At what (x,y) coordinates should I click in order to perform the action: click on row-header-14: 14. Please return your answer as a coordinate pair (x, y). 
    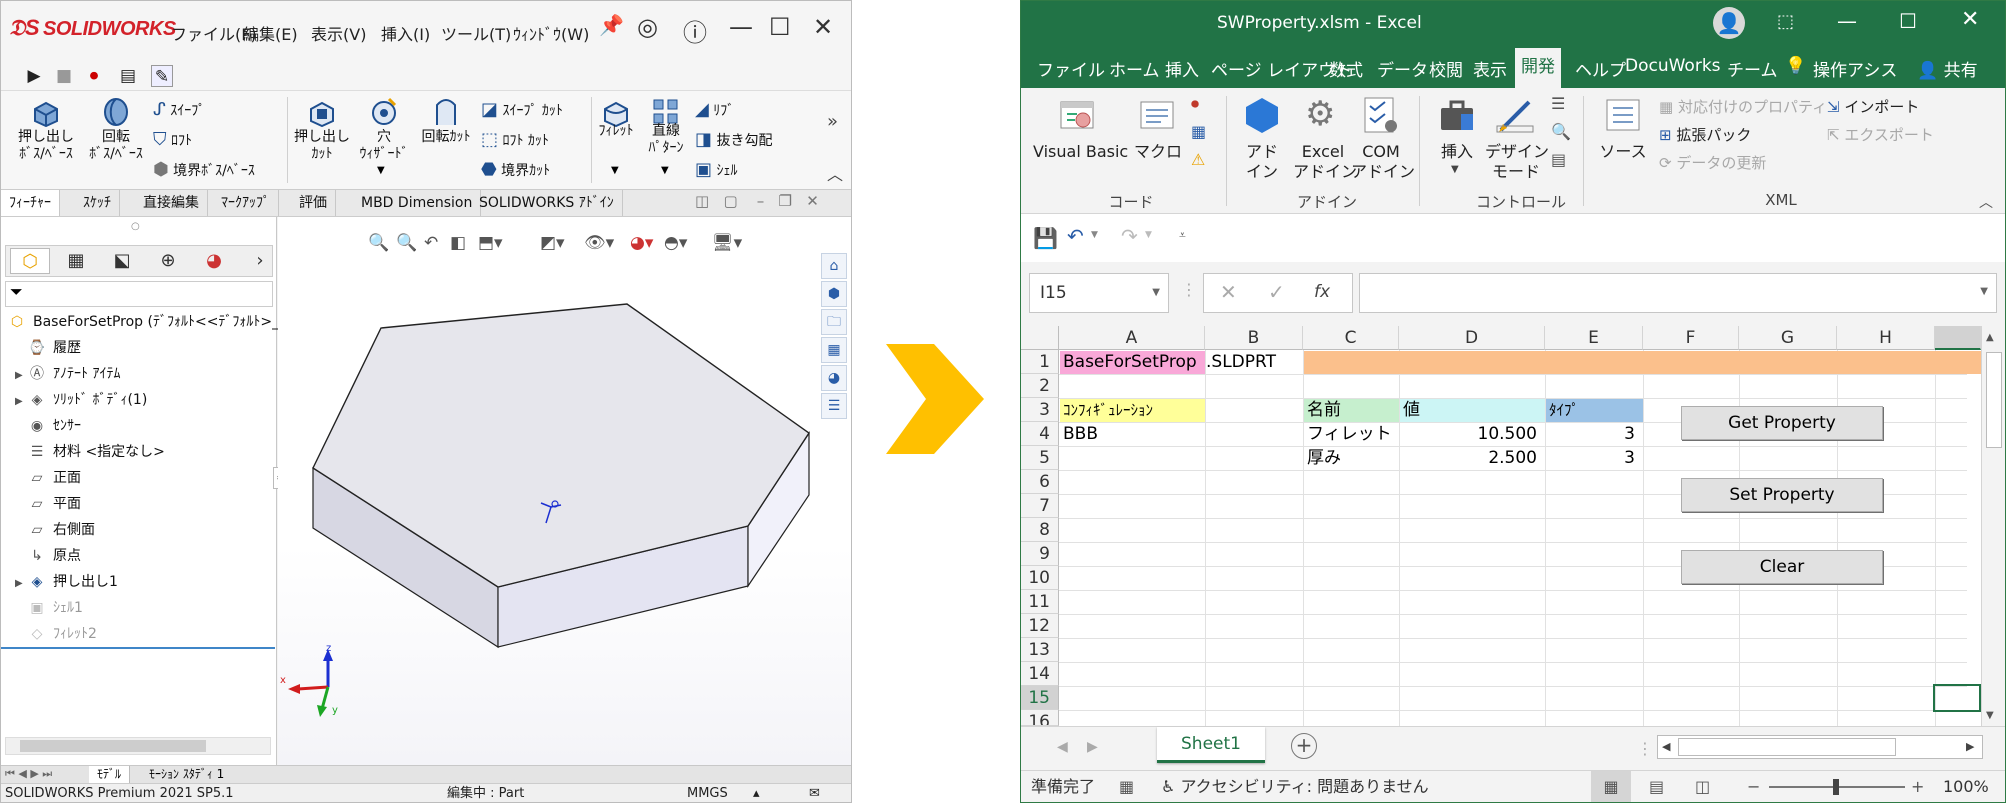
    Looking at the image, I should click on (1040, 674).